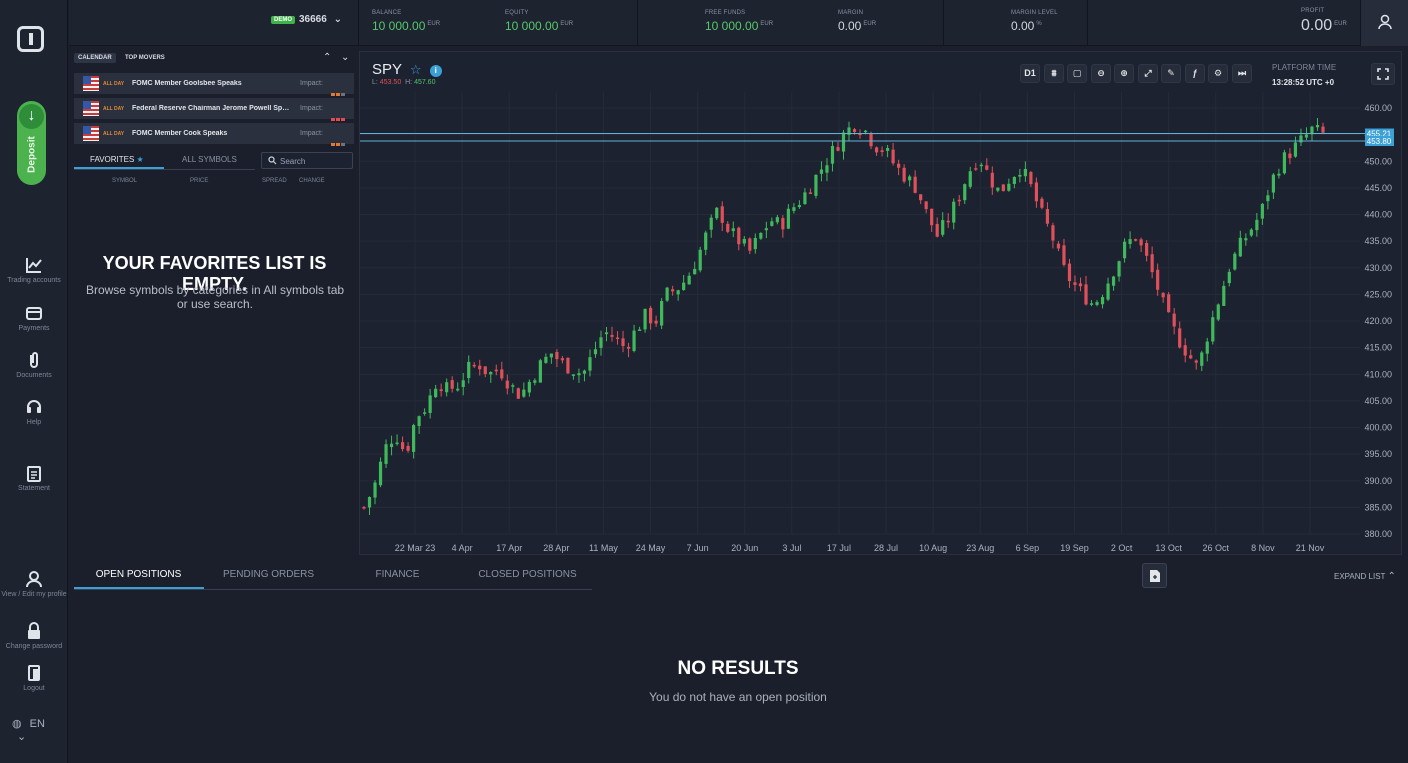  What do you see at coordinates (1383, 74) in the screenshot?
I see `fullscreen-button` at bounding box center [1383, 74].